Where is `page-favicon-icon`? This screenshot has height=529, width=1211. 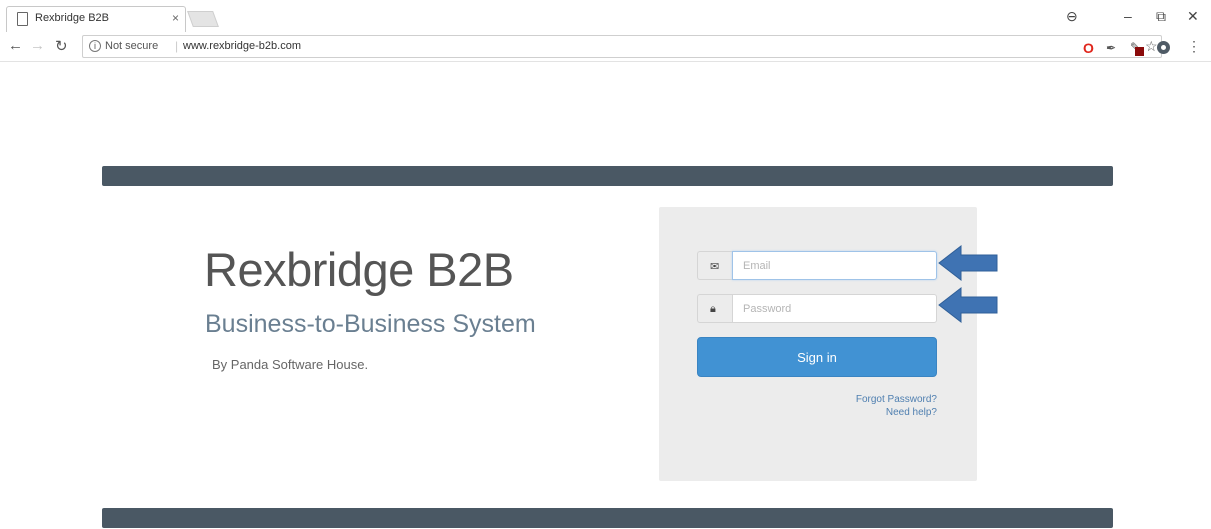
page-favicon-icon is located at coordinates (22, 19).